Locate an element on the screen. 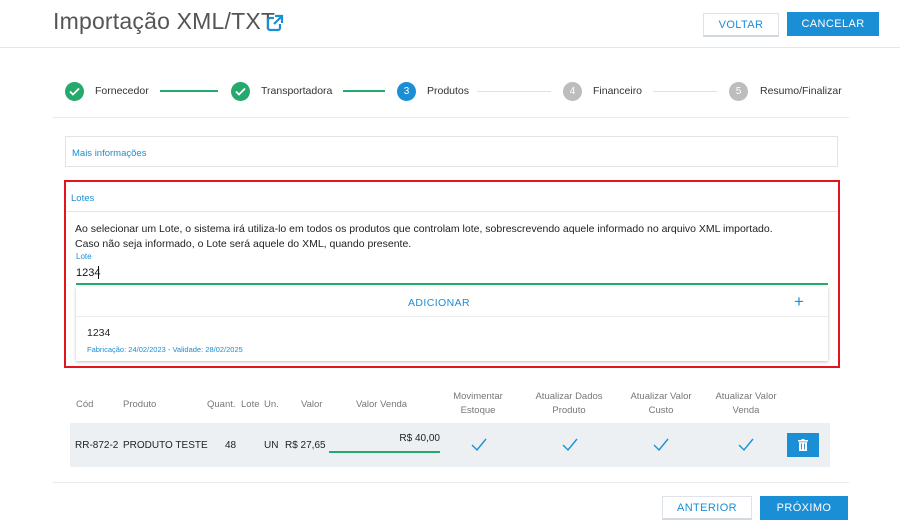 The image size is (900, 529). step-label-fornecedor: Fornecedor is located at coordinates (122, 91).